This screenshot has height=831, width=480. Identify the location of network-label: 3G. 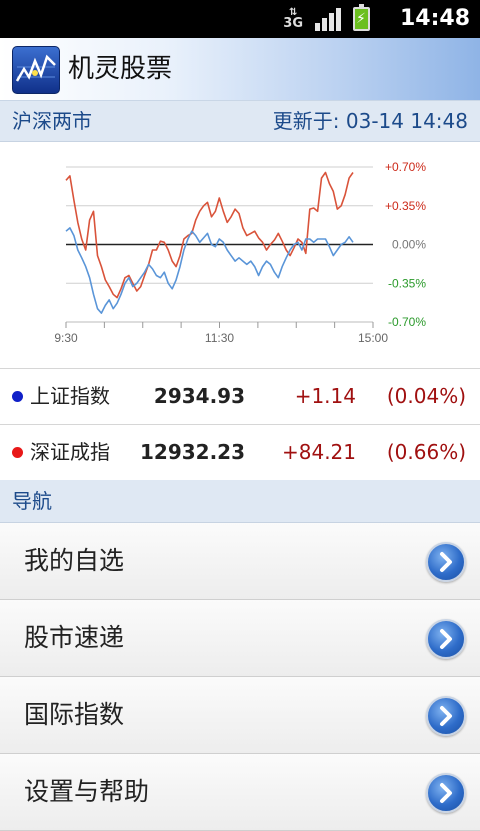
(293, 23).